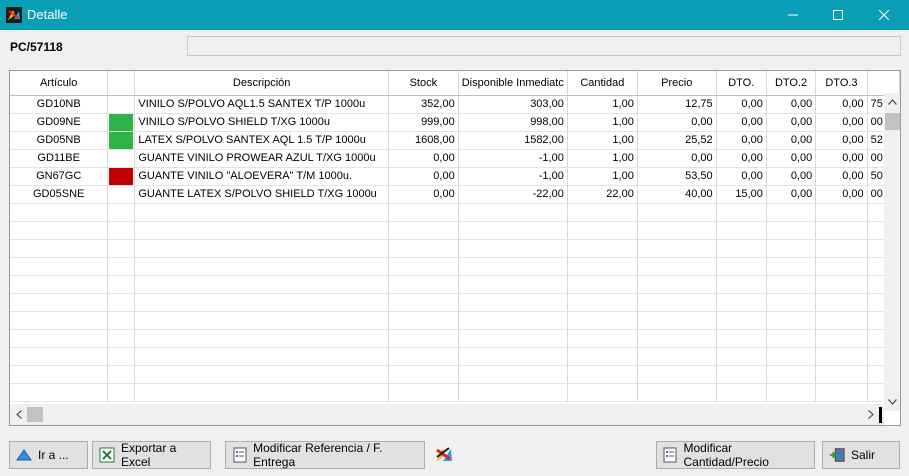 This screenshot has width=909, height=476. What do you see at coordinates (47, 14) in the screenshot?
I see `window-title: Detalle` at bounding box center [47, 14].